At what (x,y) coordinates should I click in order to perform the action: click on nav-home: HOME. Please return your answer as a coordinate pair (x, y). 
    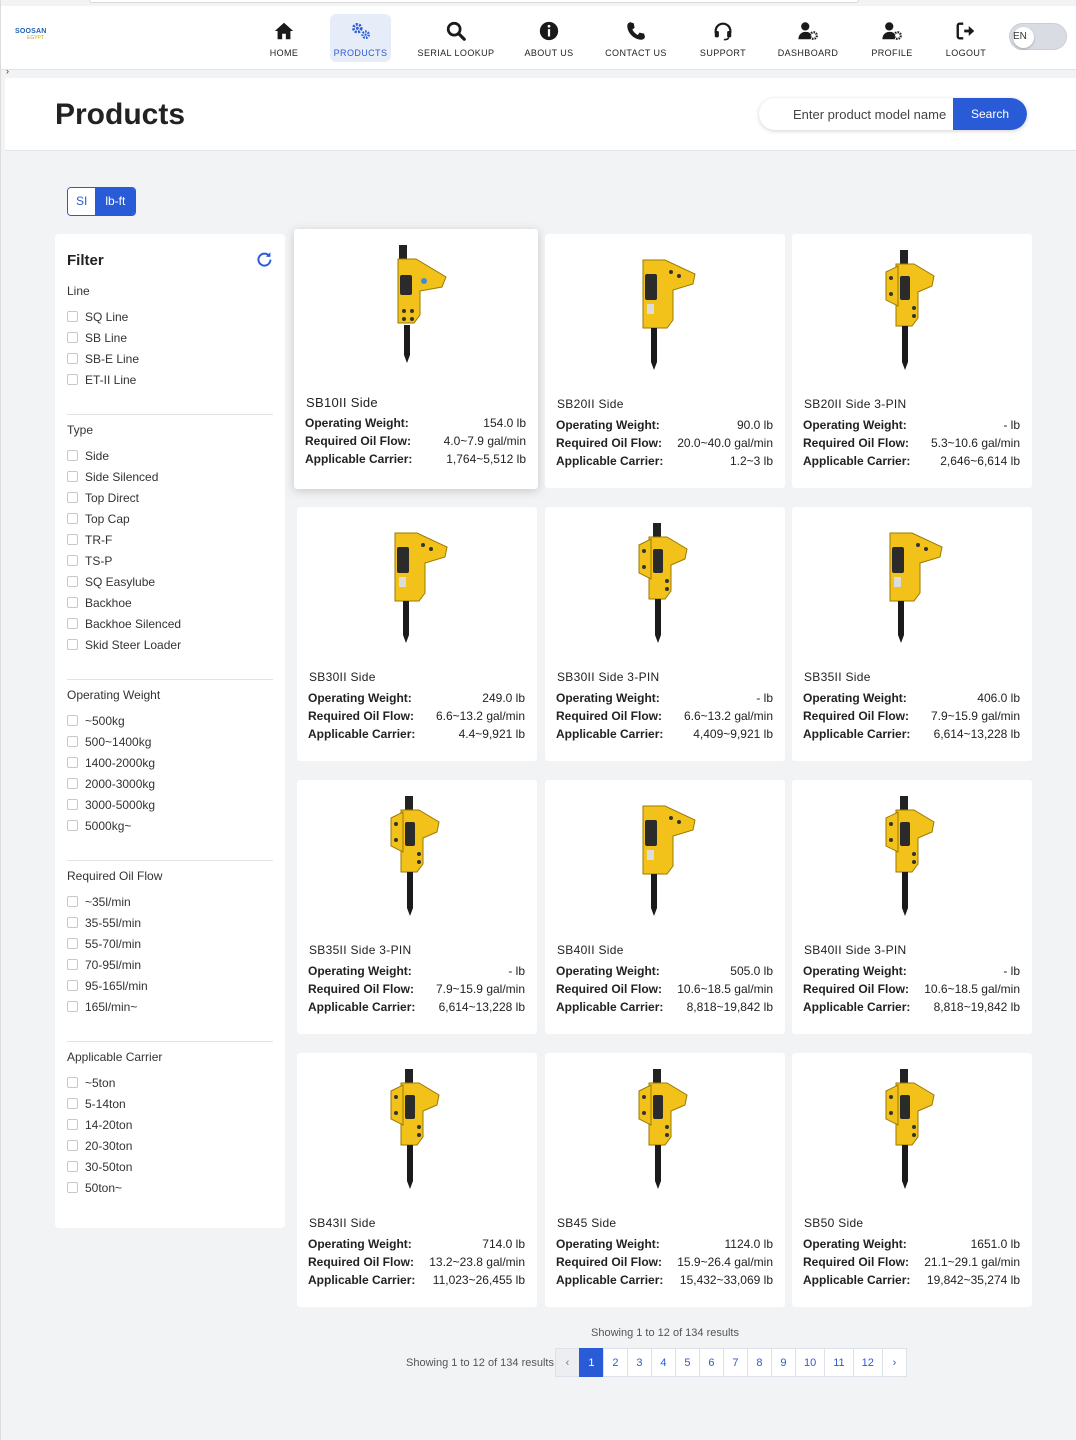
    Looking at the image, I should click on (284, 38).